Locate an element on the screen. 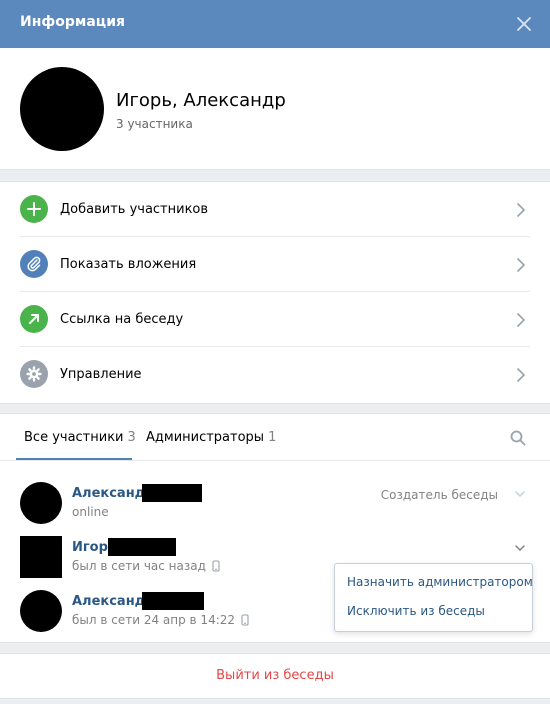 Image resolution: width=550 pixels, height=704 pixels. gear-icon is located at coordinates (34, 374).